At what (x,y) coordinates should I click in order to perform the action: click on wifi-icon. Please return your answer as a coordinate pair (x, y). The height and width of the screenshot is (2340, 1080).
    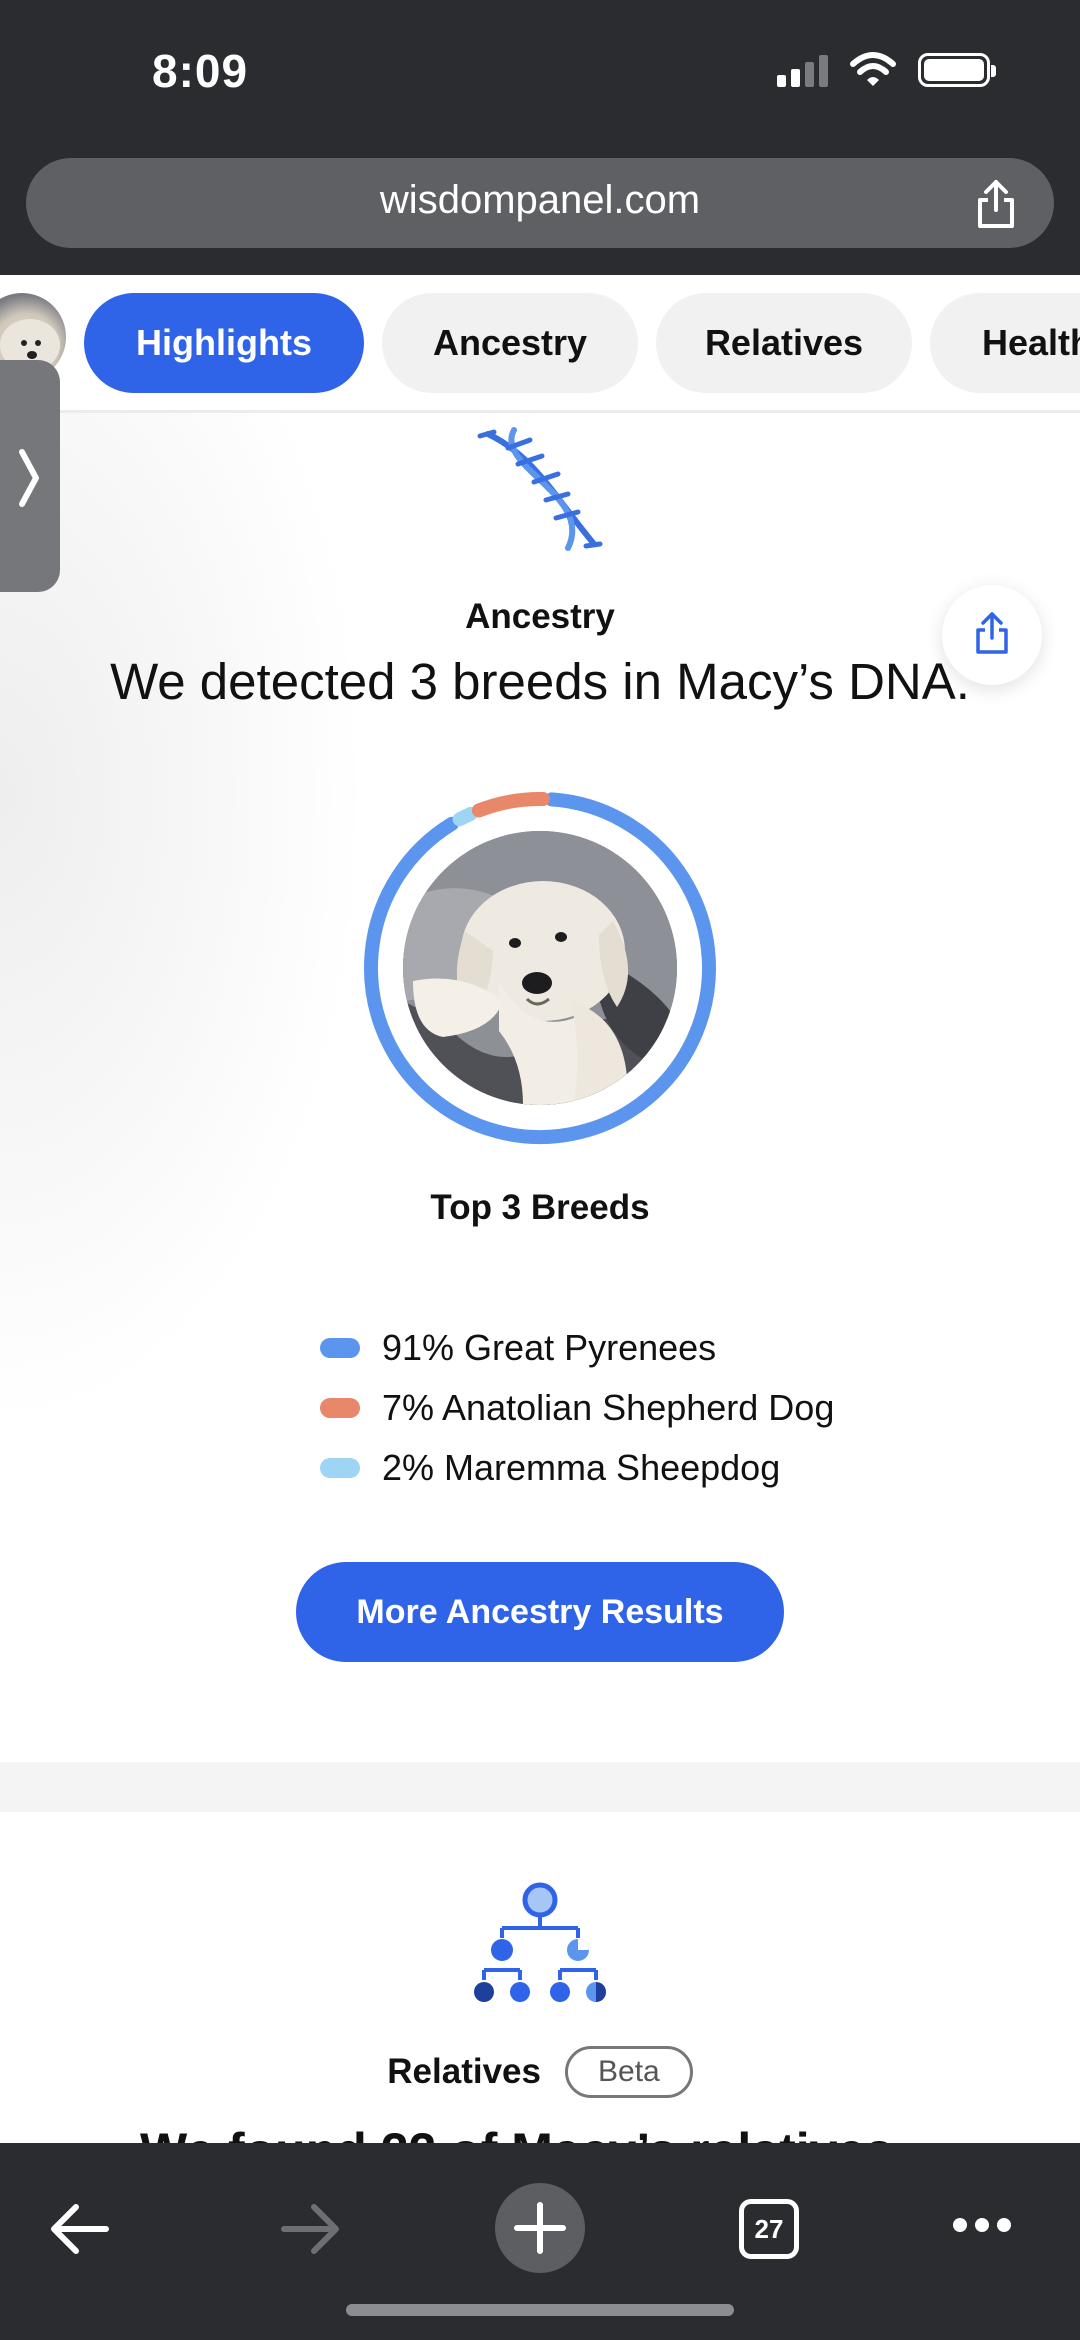
    Looking at the image, I should click on (873, 69).